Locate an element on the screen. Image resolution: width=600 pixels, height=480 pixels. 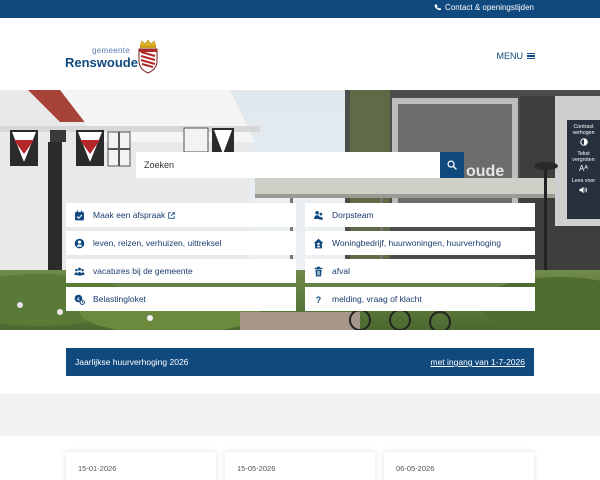
news-date: 06-05-2026 is located at coordinates (415, 468).